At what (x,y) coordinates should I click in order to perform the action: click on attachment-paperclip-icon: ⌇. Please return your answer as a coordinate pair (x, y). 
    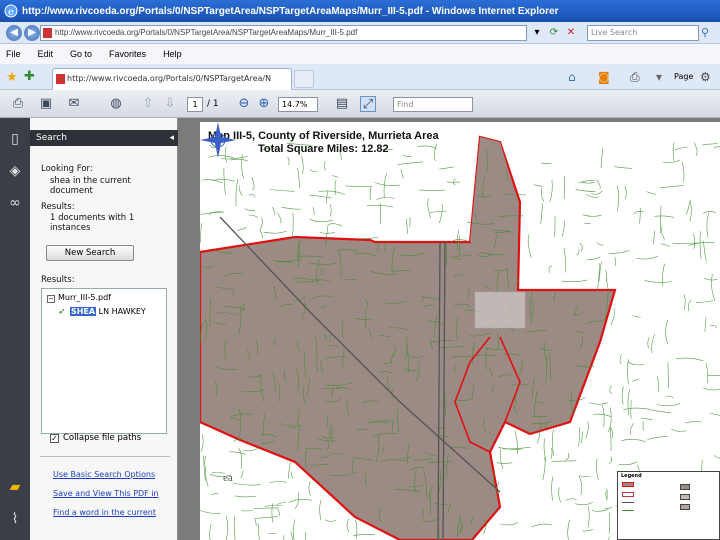
    Looking at the image, I should click on (15, 519).